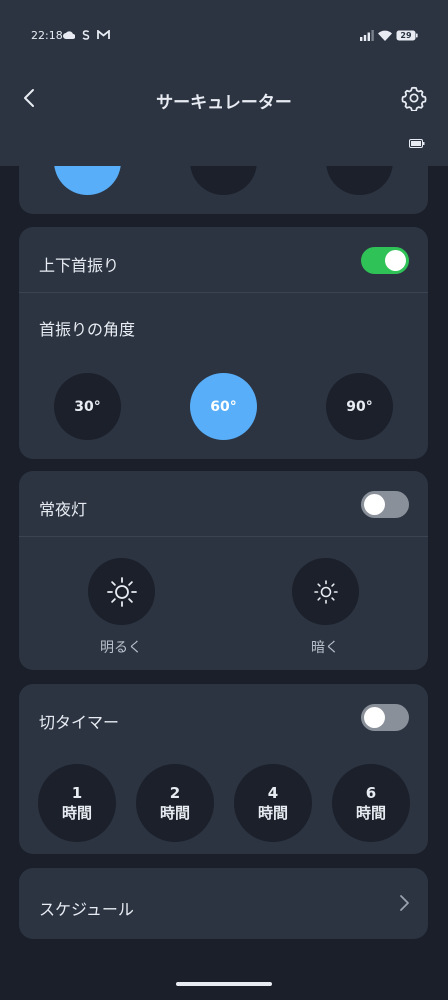 The width and height of the screenshot is (448, 1000). Describe the element at coordinates (223, 406) in the screenshot. I see `angle-option-60: 60°` at that location.